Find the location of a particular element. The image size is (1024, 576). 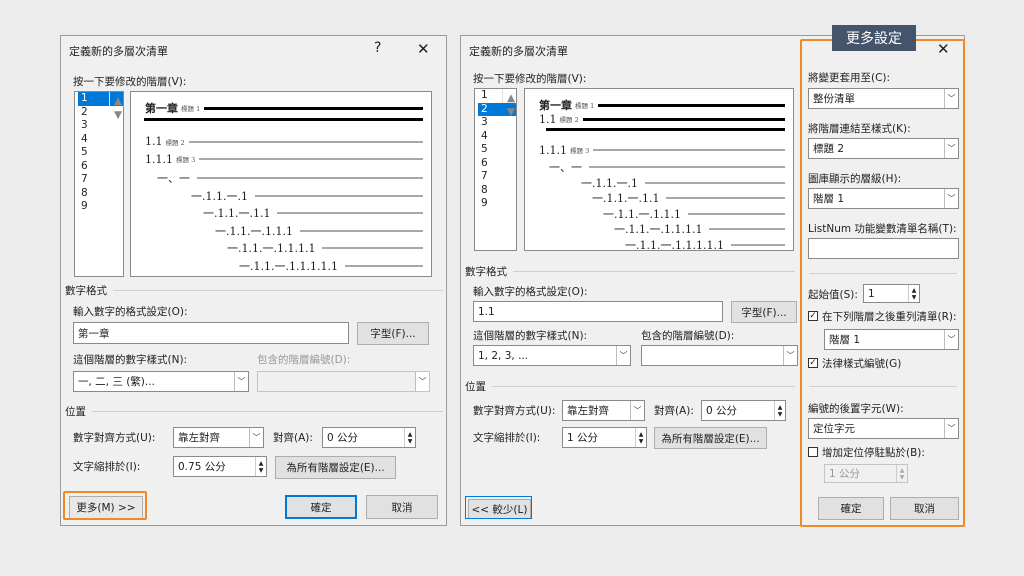

preview-style-name: 標題 1 is located at coordinates (191, 109).